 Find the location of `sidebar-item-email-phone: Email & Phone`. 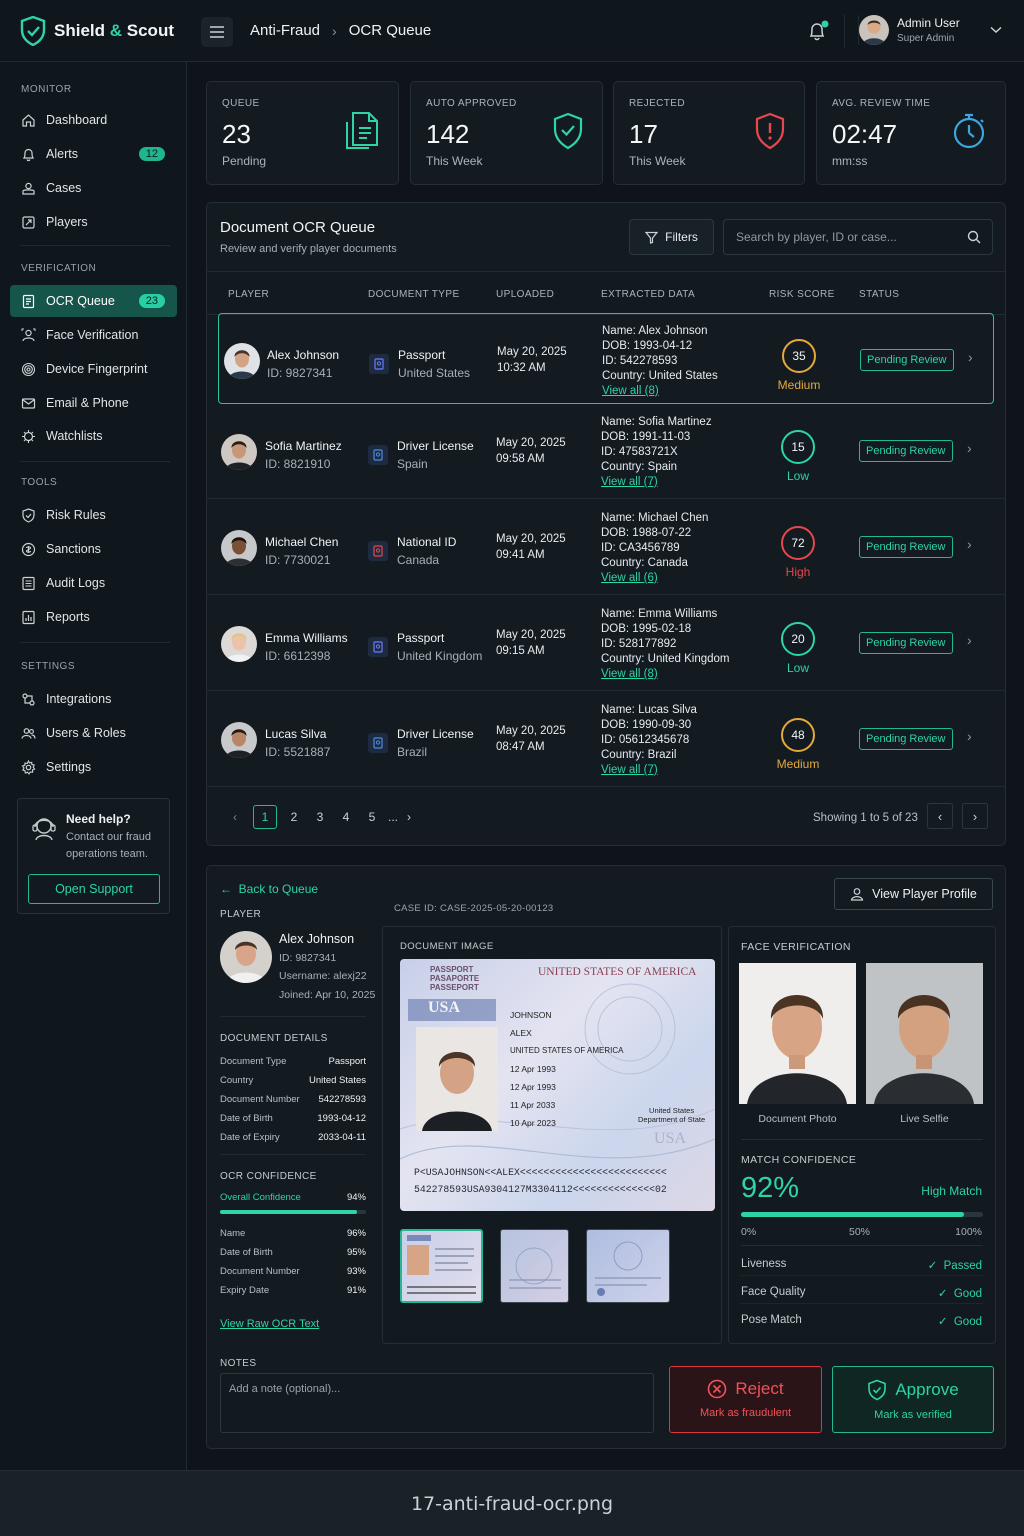

sidebar-item-email-phone: Email & Phone is located at coordinates (93, 403).